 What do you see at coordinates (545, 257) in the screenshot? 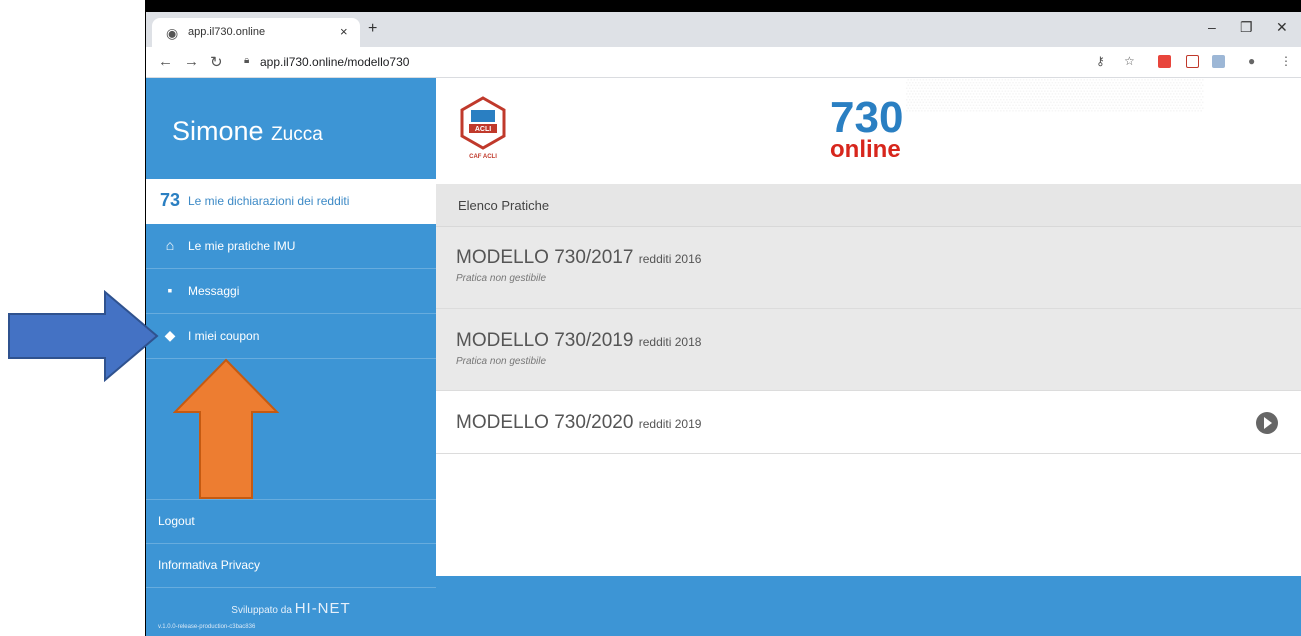
I see `pratica-model: MODELLO 730/2017` at bounding box center [545, 257].